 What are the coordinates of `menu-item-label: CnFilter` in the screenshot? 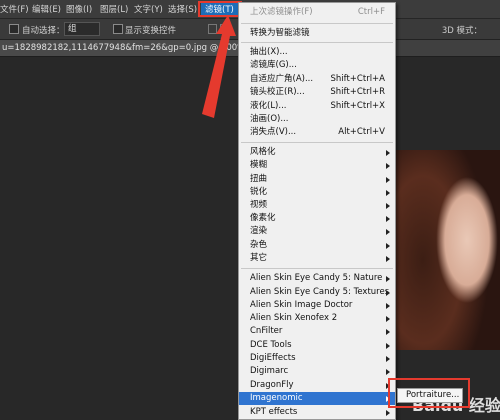 It's located at (266, 331).